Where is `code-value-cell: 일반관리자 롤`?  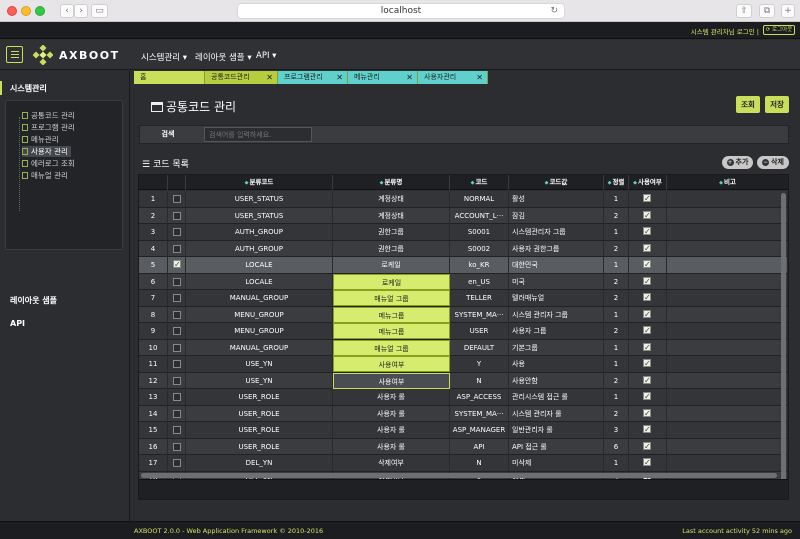
code-value-cell: 일반관리자 롤 is located at coordinates (556, 430).